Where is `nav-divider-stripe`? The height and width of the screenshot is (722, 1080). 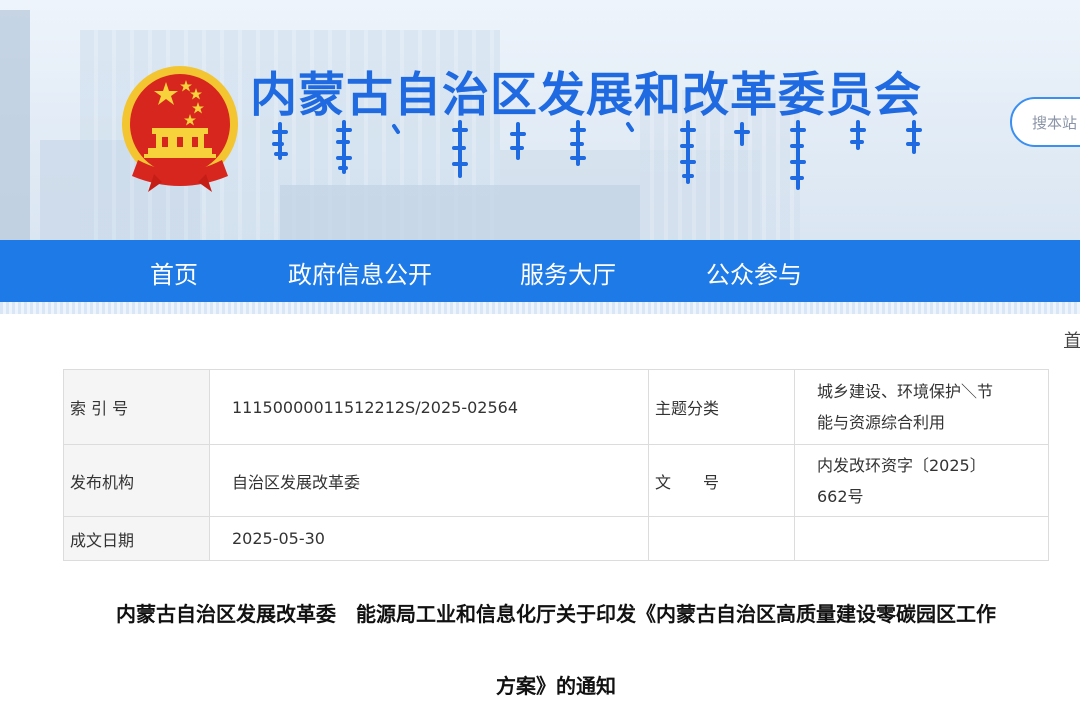 nav-divider-stripe is located at coordinates (540, 308).